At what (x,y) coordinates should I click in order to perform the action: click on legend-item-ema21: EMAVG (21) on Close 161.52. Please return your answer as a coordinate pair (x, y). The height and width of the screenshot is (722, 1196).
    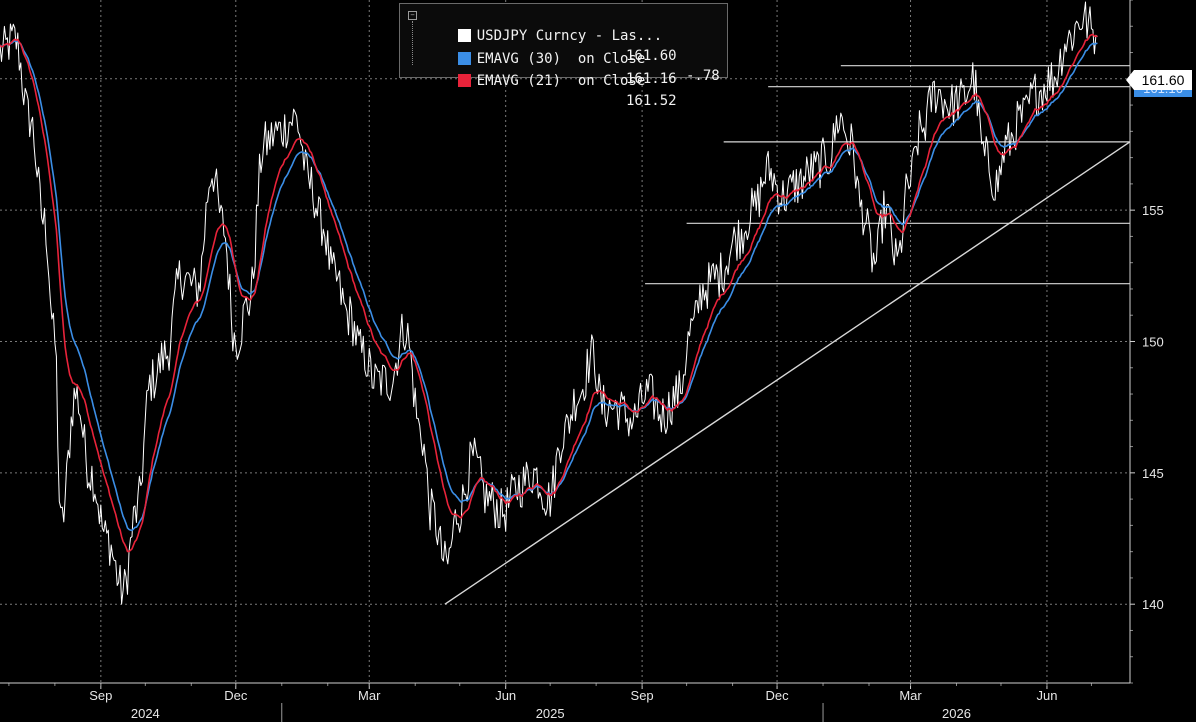
    Looking at the image, I should click on (550, 80).